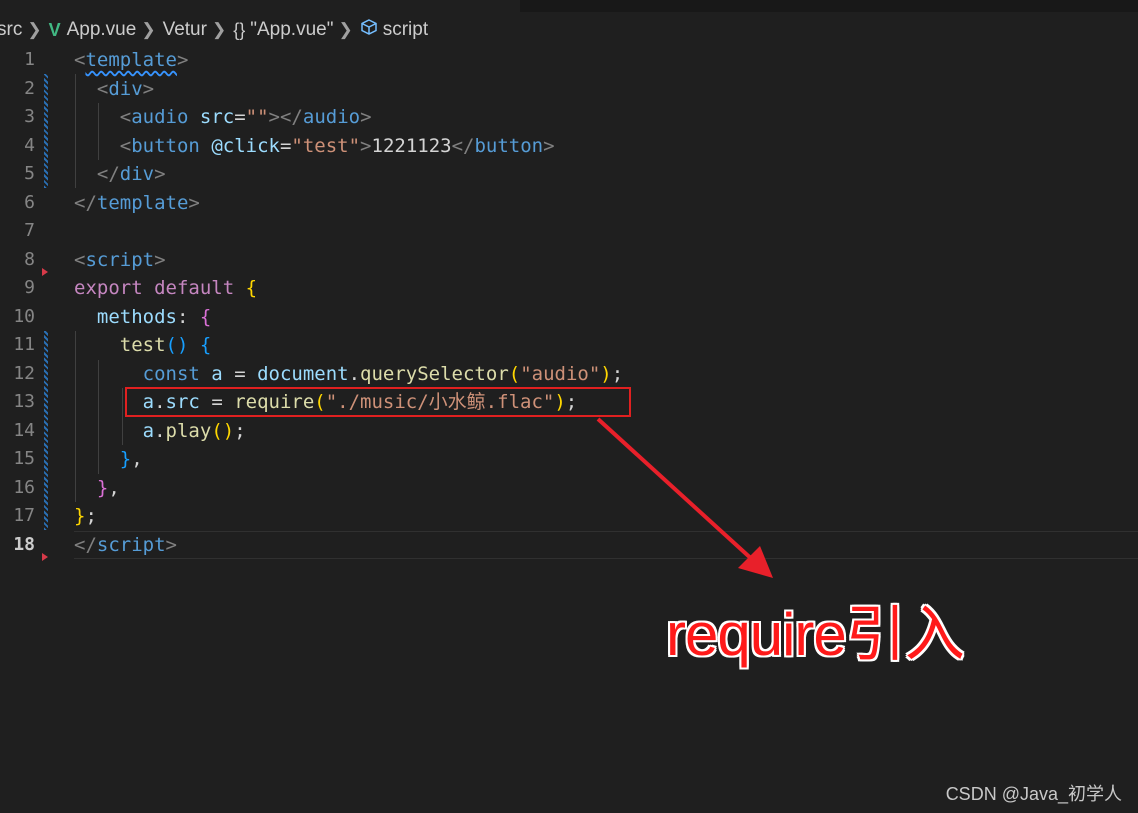 The width and height of the screenshot is (1138, 813). I want to click on annotation-arrow, so click(684, 497).